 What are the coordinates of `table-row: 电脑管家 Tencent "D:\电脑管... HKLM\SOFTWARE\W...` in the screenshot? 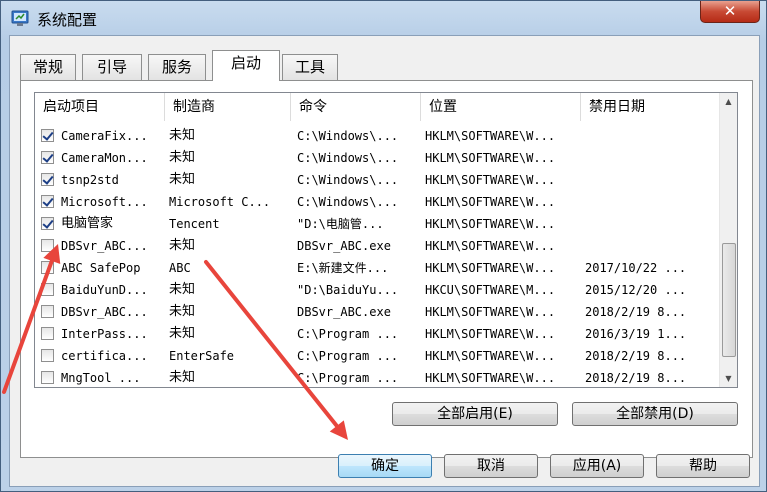 It's located at (379, 224).